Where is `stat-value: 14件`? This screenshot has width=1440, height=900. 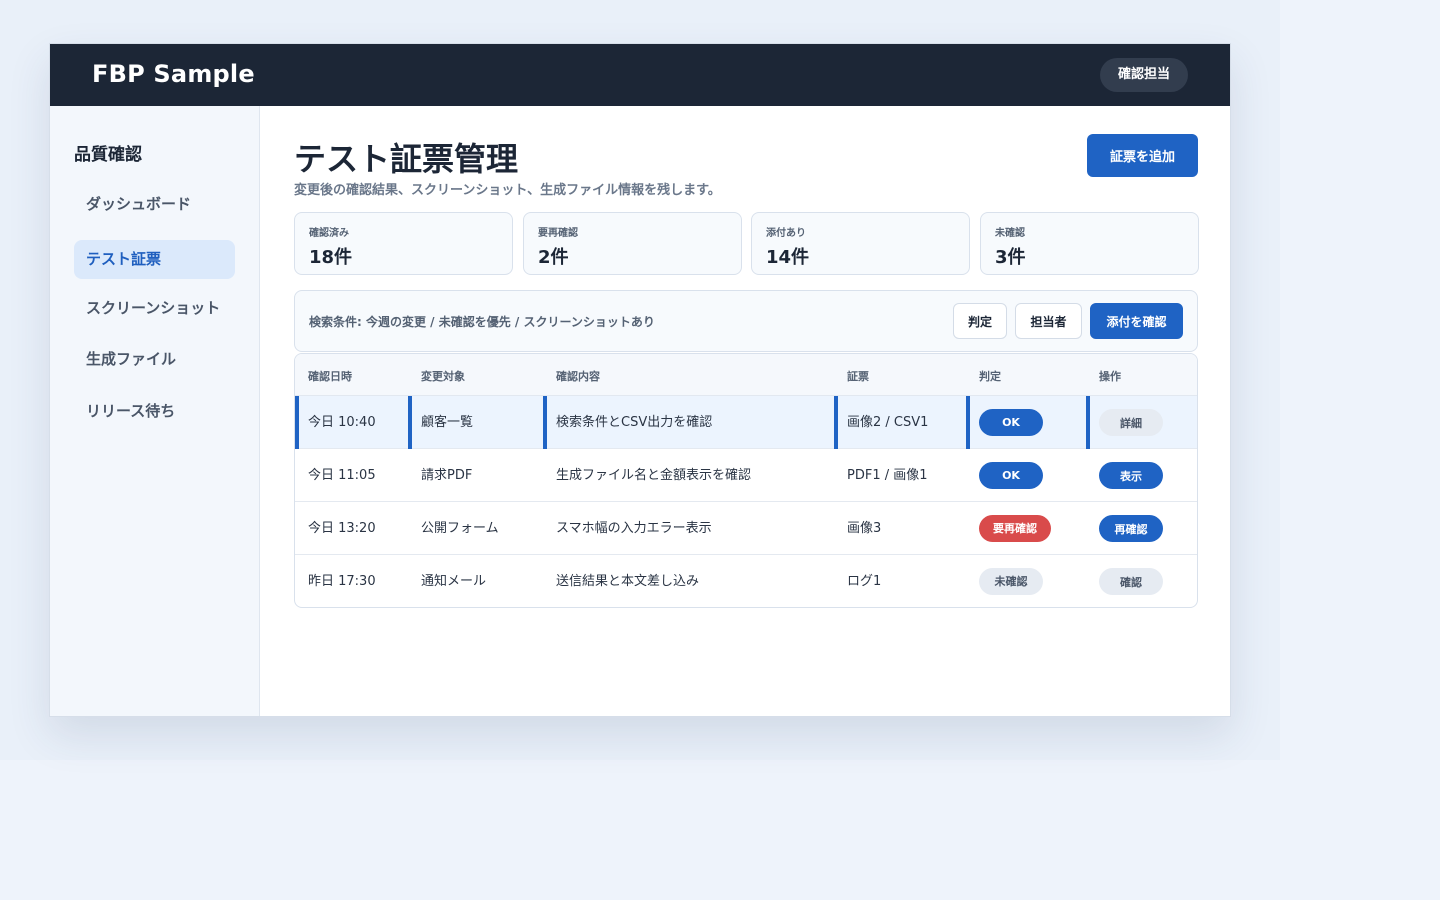
stat-value: 14件 is located at coordinates (788, 257).